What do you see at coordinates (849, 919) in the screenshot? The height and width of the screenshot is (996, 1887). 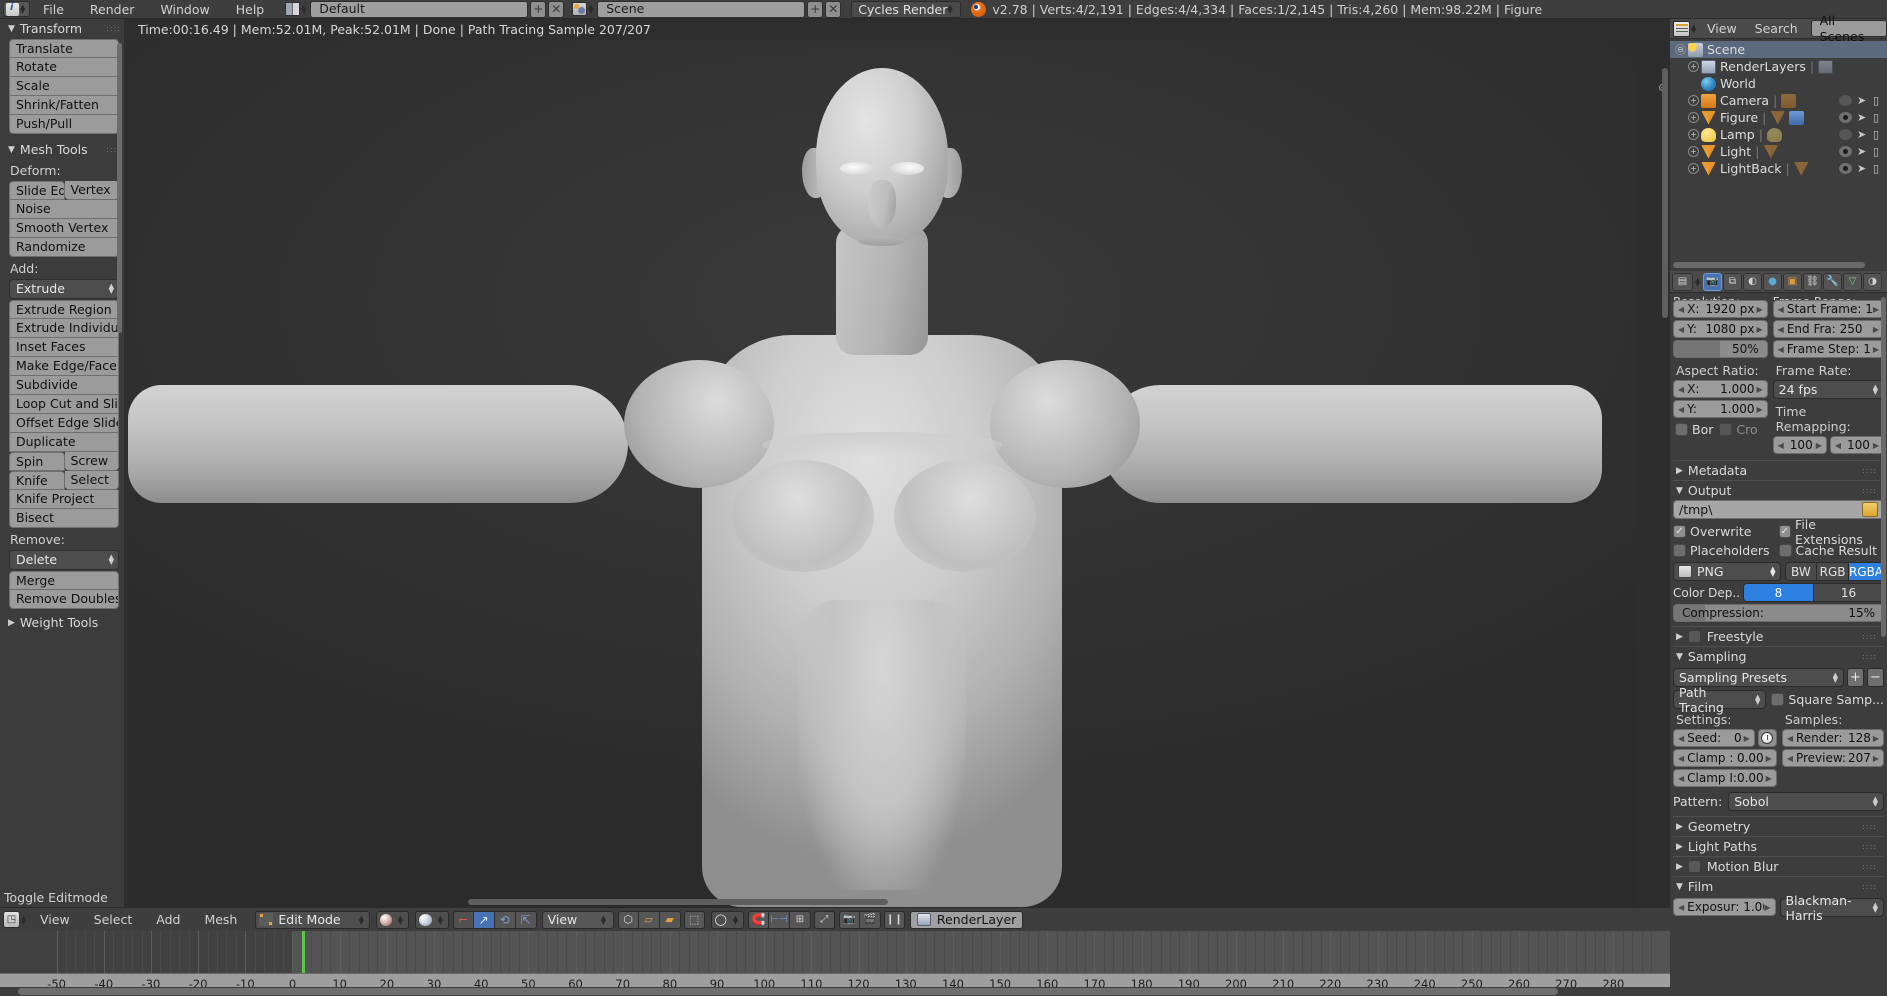 I see `render-image-icon: 📷` at bounding box center [849, 919].